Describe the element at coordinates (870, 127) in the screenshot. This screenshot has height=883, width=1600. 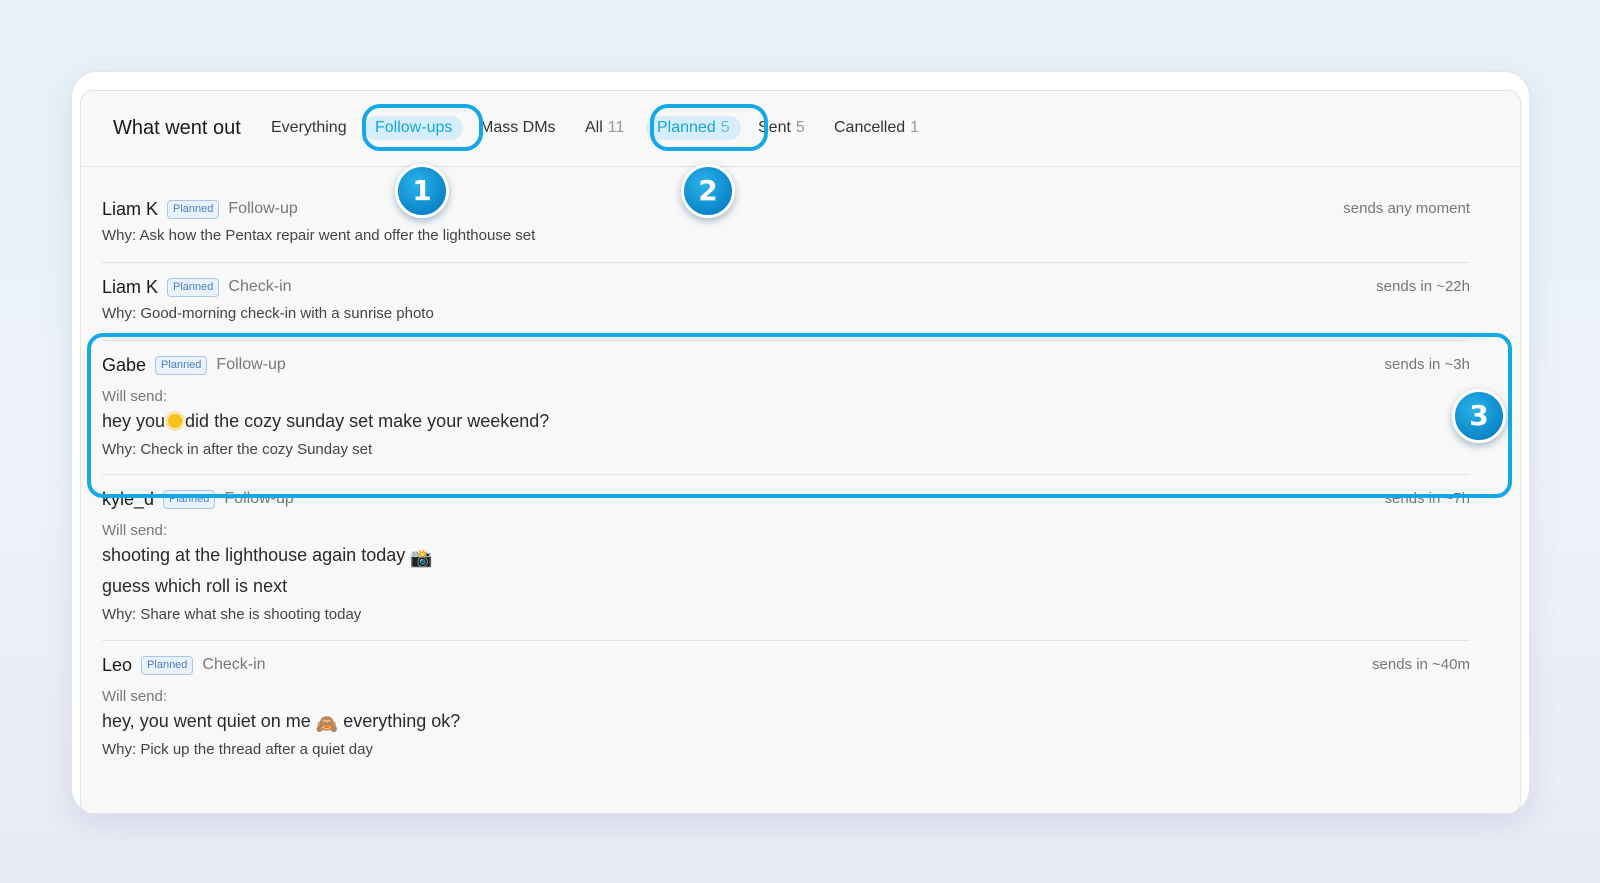
I see `filter-cancelled-label: Cancelled` at that location.